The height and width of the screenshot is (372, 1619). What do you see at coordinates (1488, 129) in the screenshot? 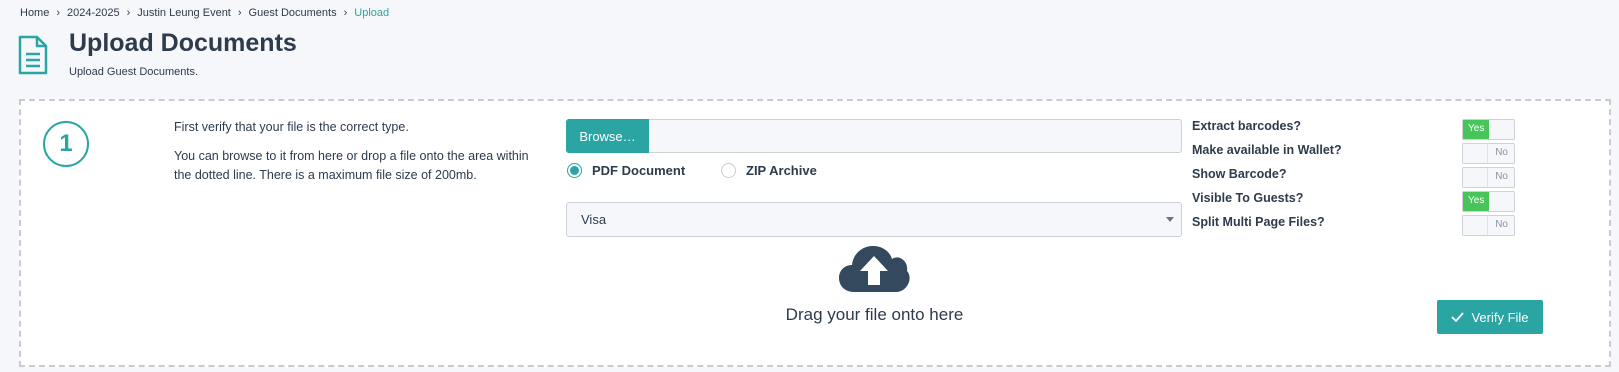
I see `toggle-extract-barcodes: Yes` at bounding box center [1488, 129].